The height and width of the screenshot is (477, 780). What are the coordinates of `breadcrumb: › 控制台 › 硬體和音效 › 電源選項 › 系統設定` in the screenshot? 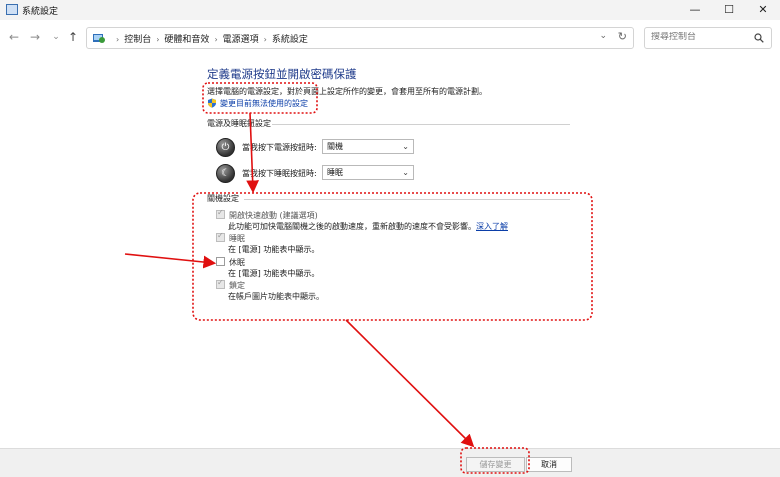 It's located at (209, 38).